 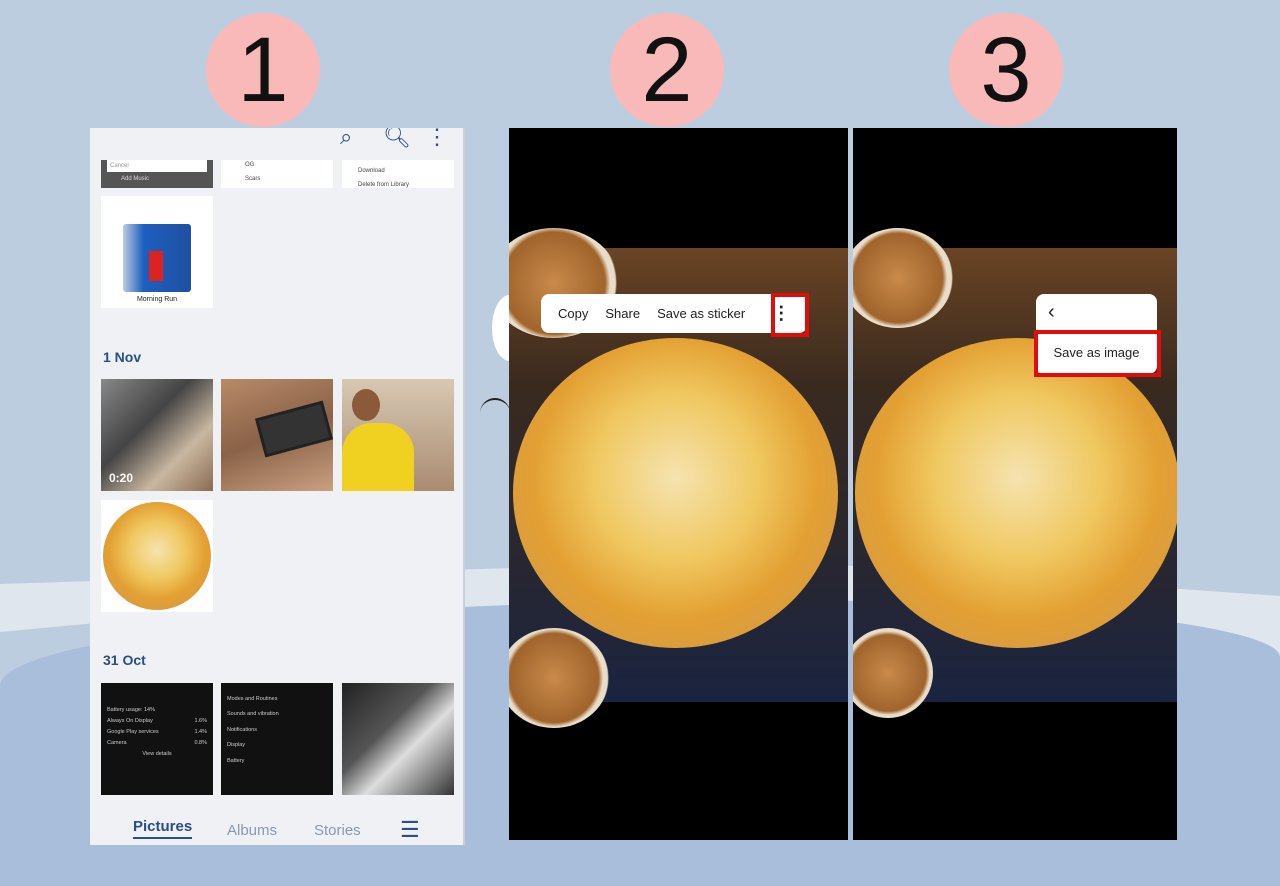 I want to click on step-number-2: 2, so click(x=667, y=70).